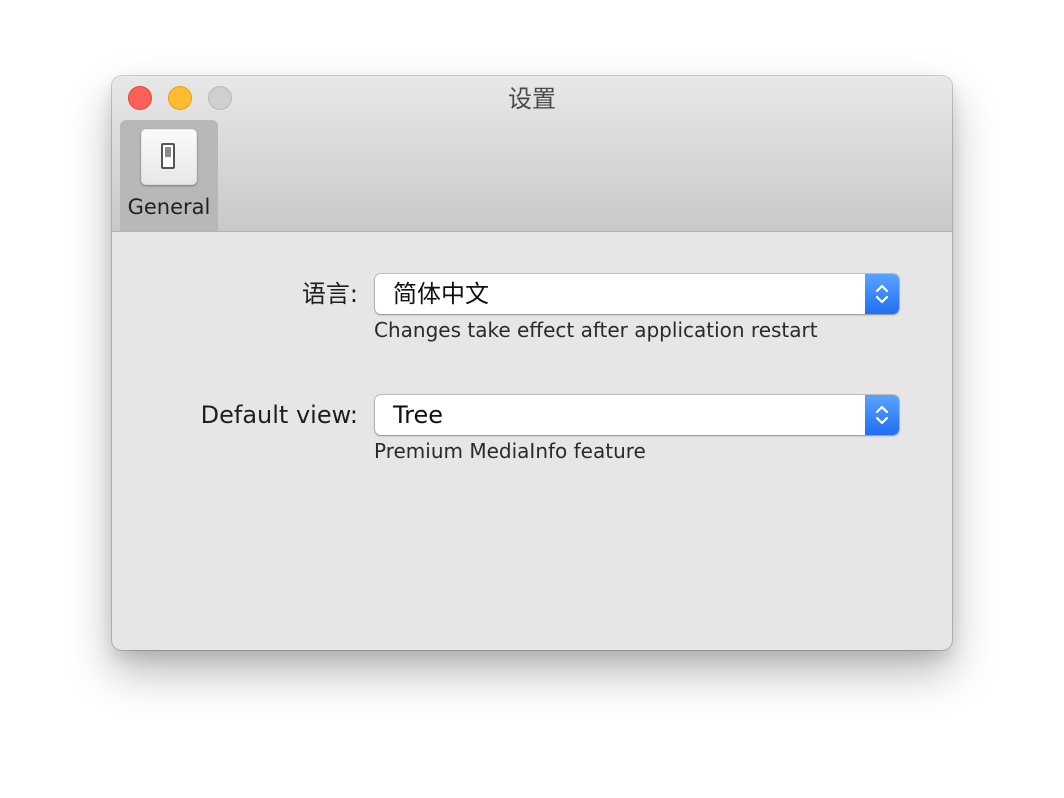  I want to click on toolbar-item-general: General, so click(169, 175).